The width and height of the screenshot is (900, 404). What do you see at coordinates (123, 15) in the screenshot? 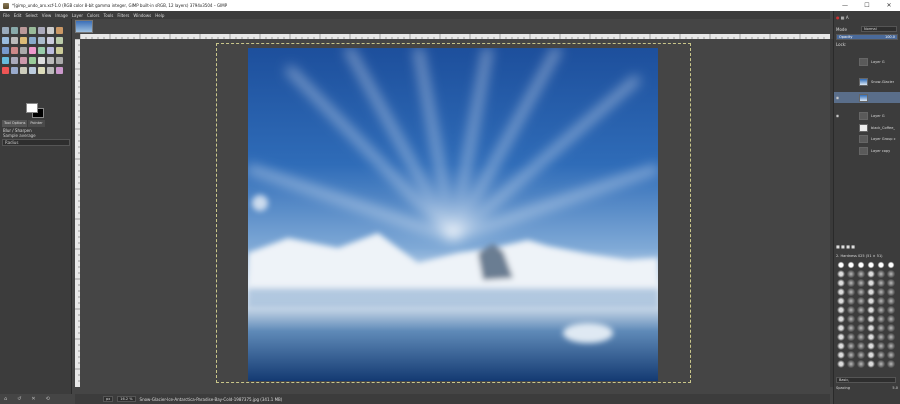
I see `menu-filters: Filters` at bounding box center [123, 15].